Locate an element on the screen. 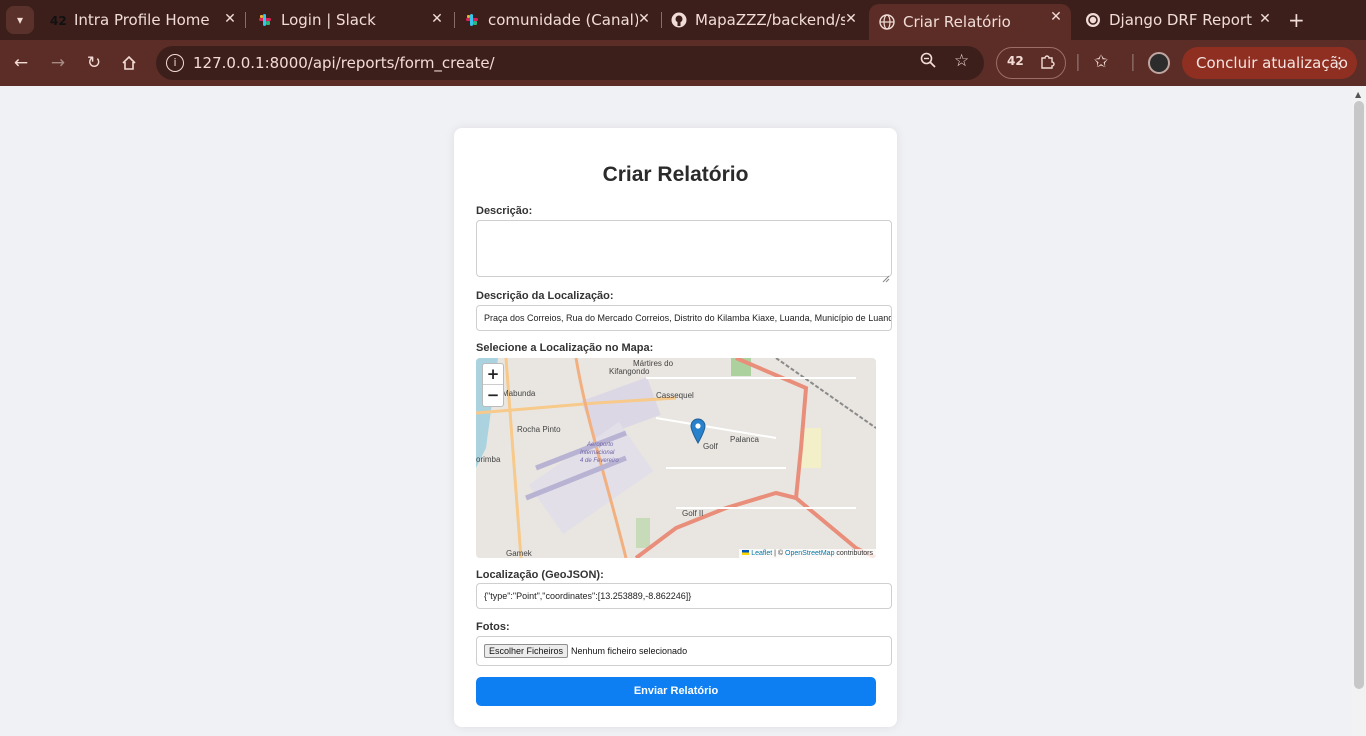 This screenshot has width=1366, height=736. home-button is located at coordinates (129, 63).